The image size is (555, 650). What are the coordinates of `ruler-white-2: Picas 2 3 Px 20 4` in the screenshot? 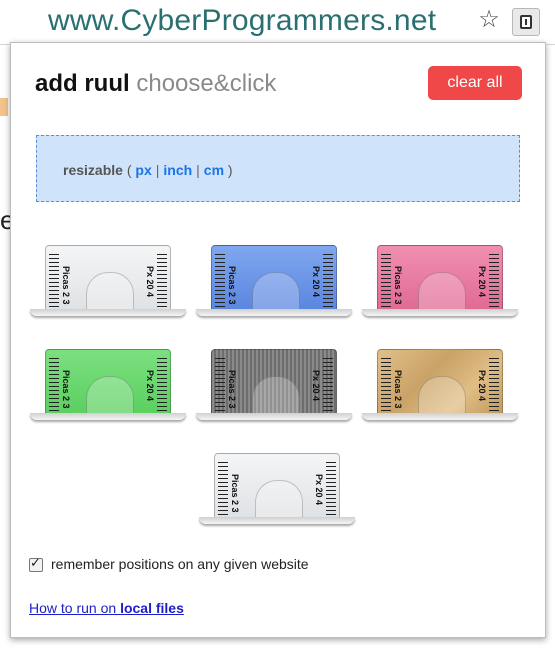 It's located at (277, 490).